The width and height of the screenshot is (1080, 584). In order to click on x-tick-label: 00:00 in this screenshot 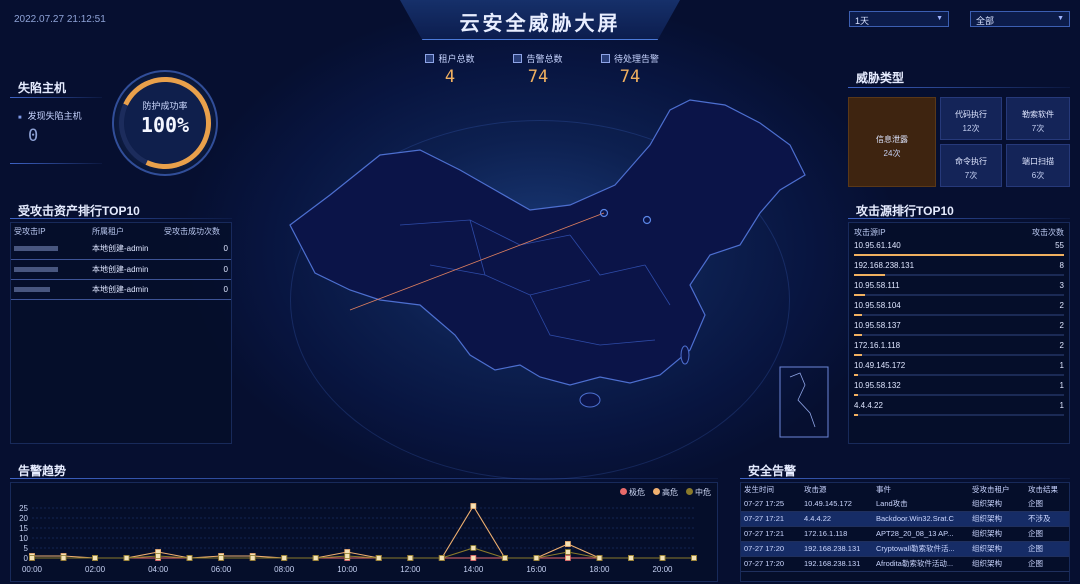, I will do `click(32, 569)`.